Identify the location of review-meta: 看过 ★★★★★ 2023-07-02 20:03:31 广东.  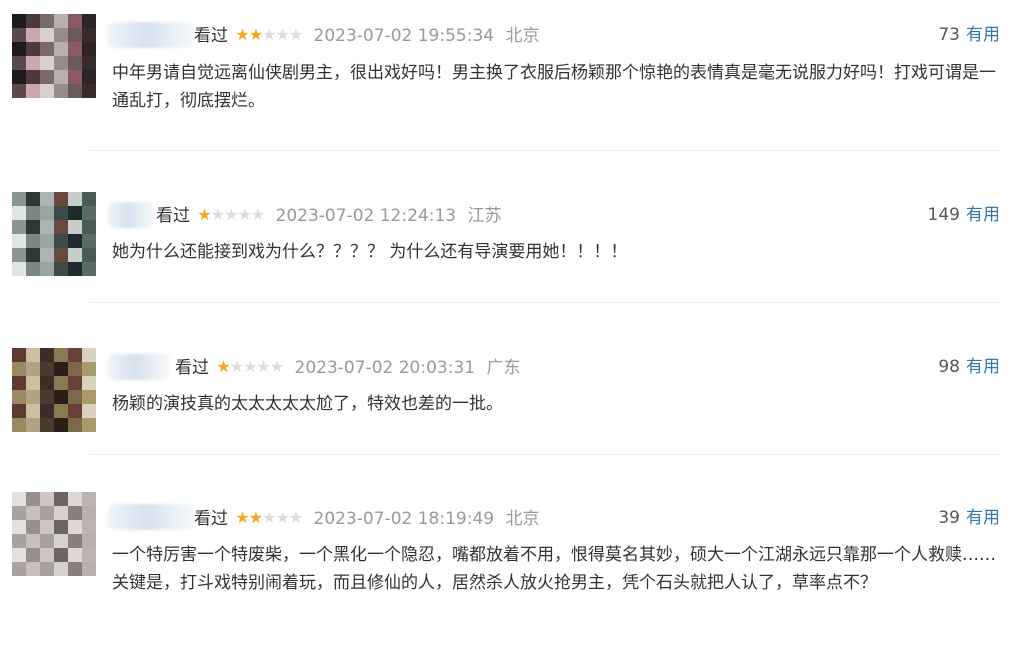
(348, 367).